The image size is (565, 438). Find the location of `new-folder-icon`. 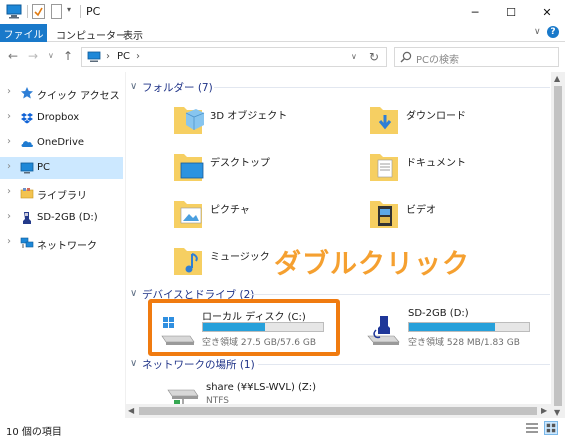

new-folder-icon is located at coordinates (56, 11).